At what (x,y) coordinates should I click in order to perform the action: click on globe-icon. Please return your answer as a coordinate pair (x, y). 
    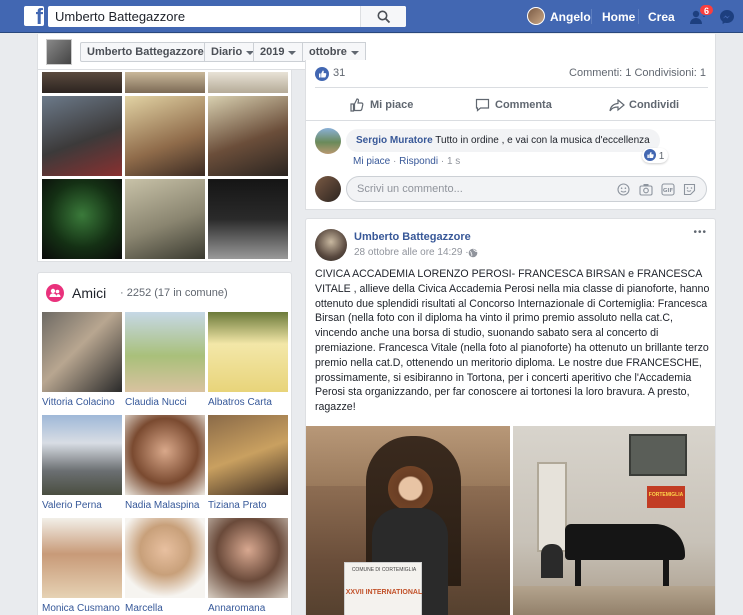
    Looking at the image, I should click on (473, 253).